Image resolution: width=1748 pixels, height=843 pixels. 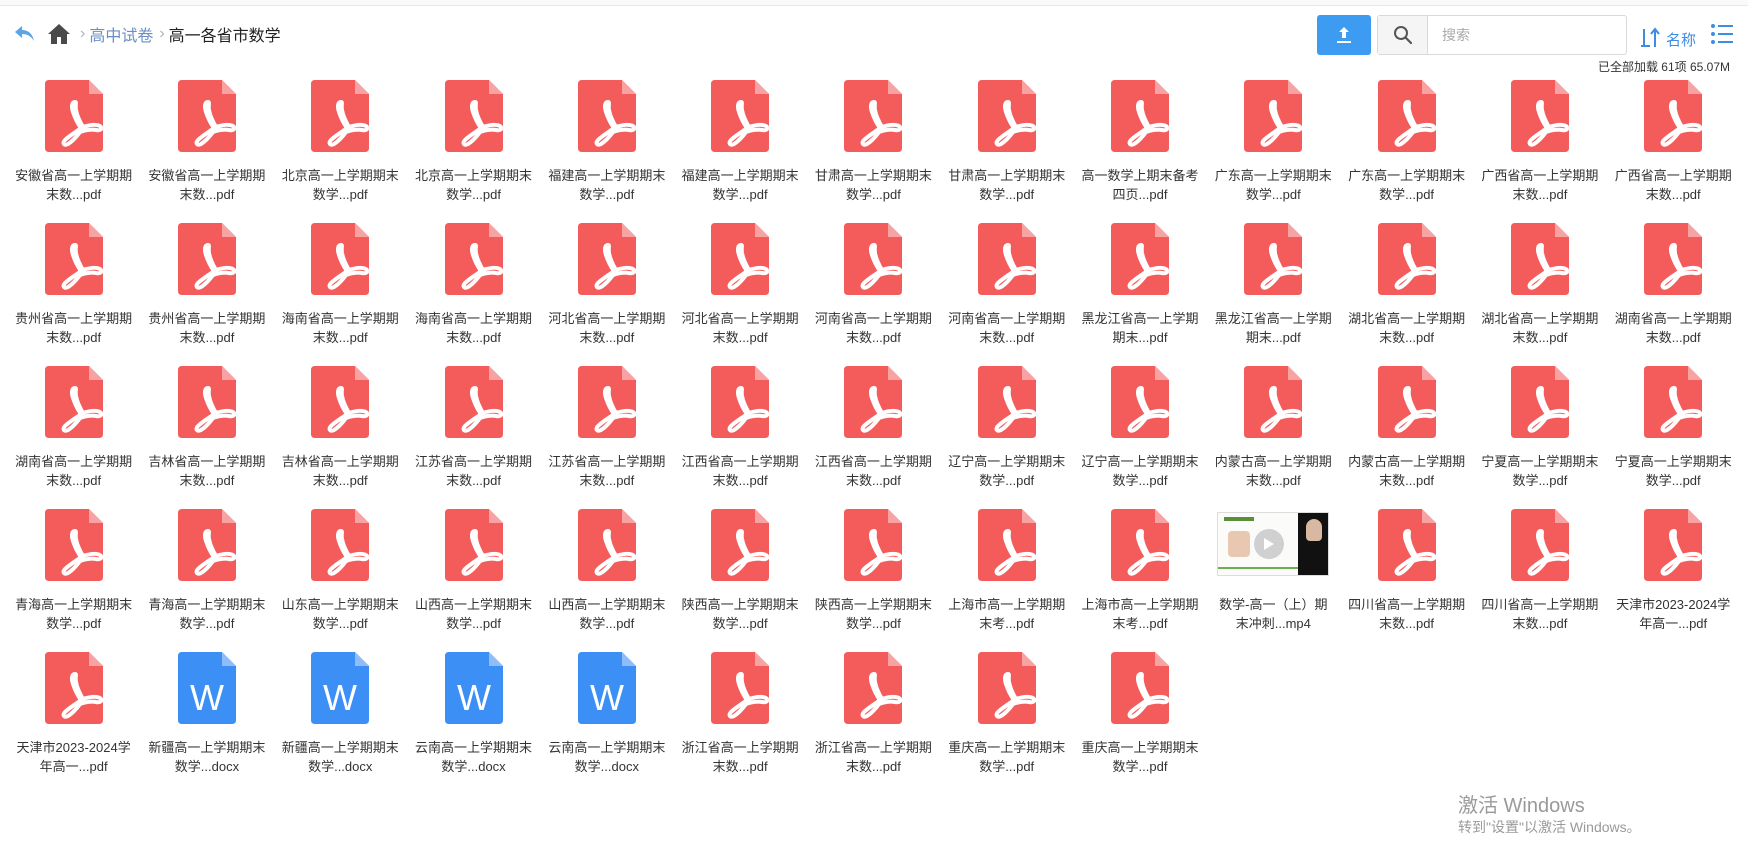 I want to click on file-item: 高一数学上期末备考四页...pdf, so click(x=1139, y=151).